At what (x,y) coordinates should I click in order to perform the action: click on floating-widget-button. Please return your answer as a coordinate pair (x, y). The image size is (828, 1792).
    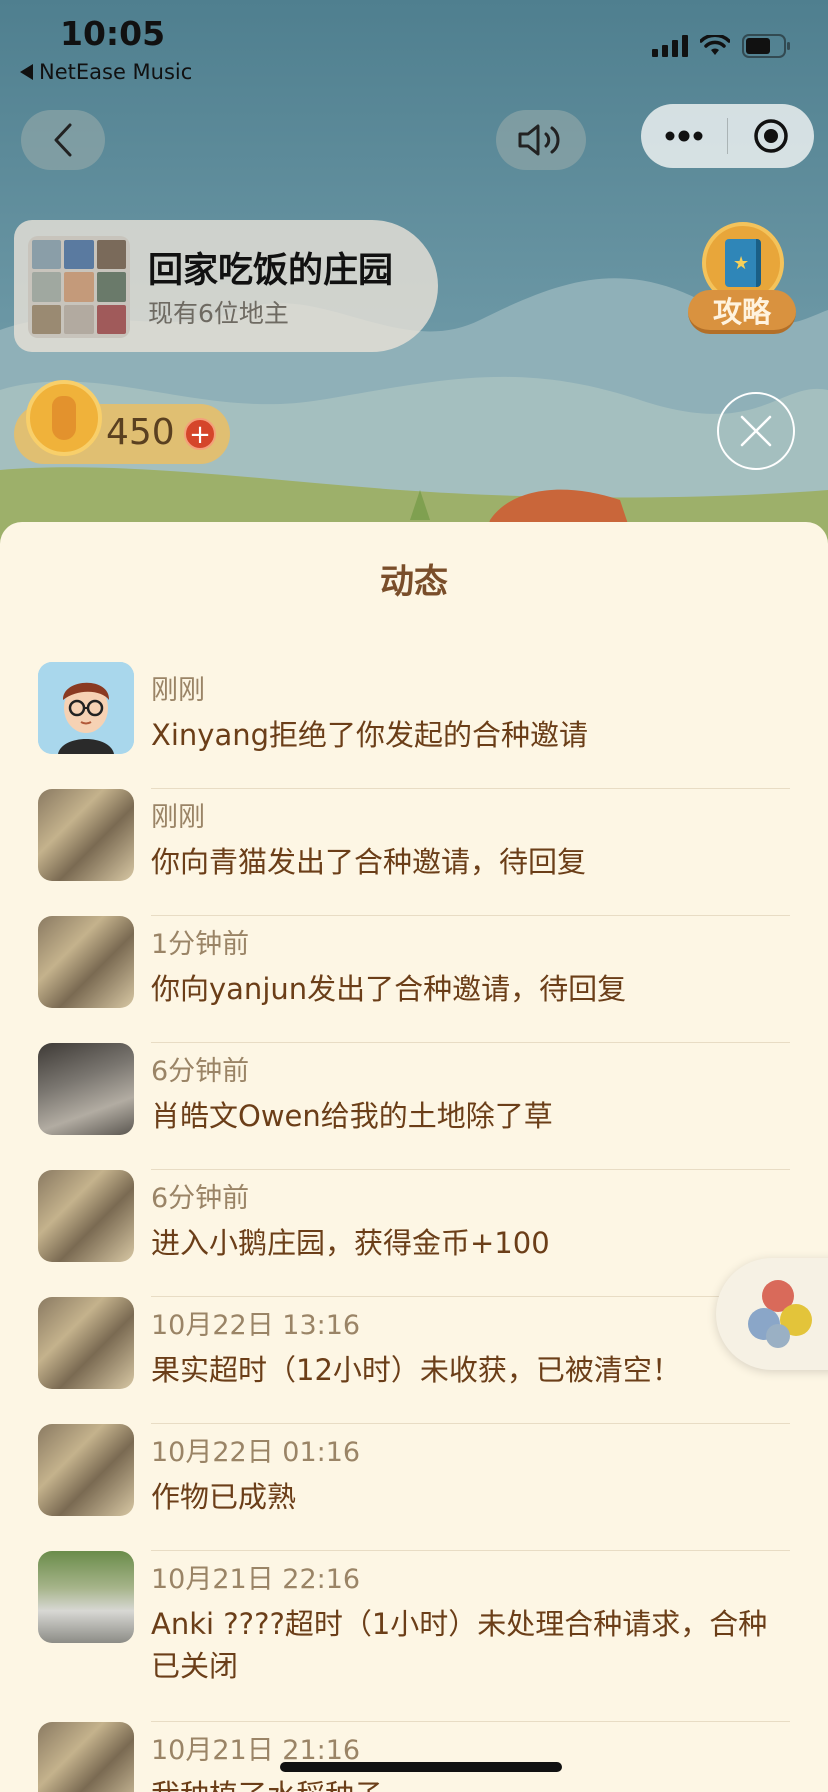
    Looking at the image, I should click on (772, 1314).